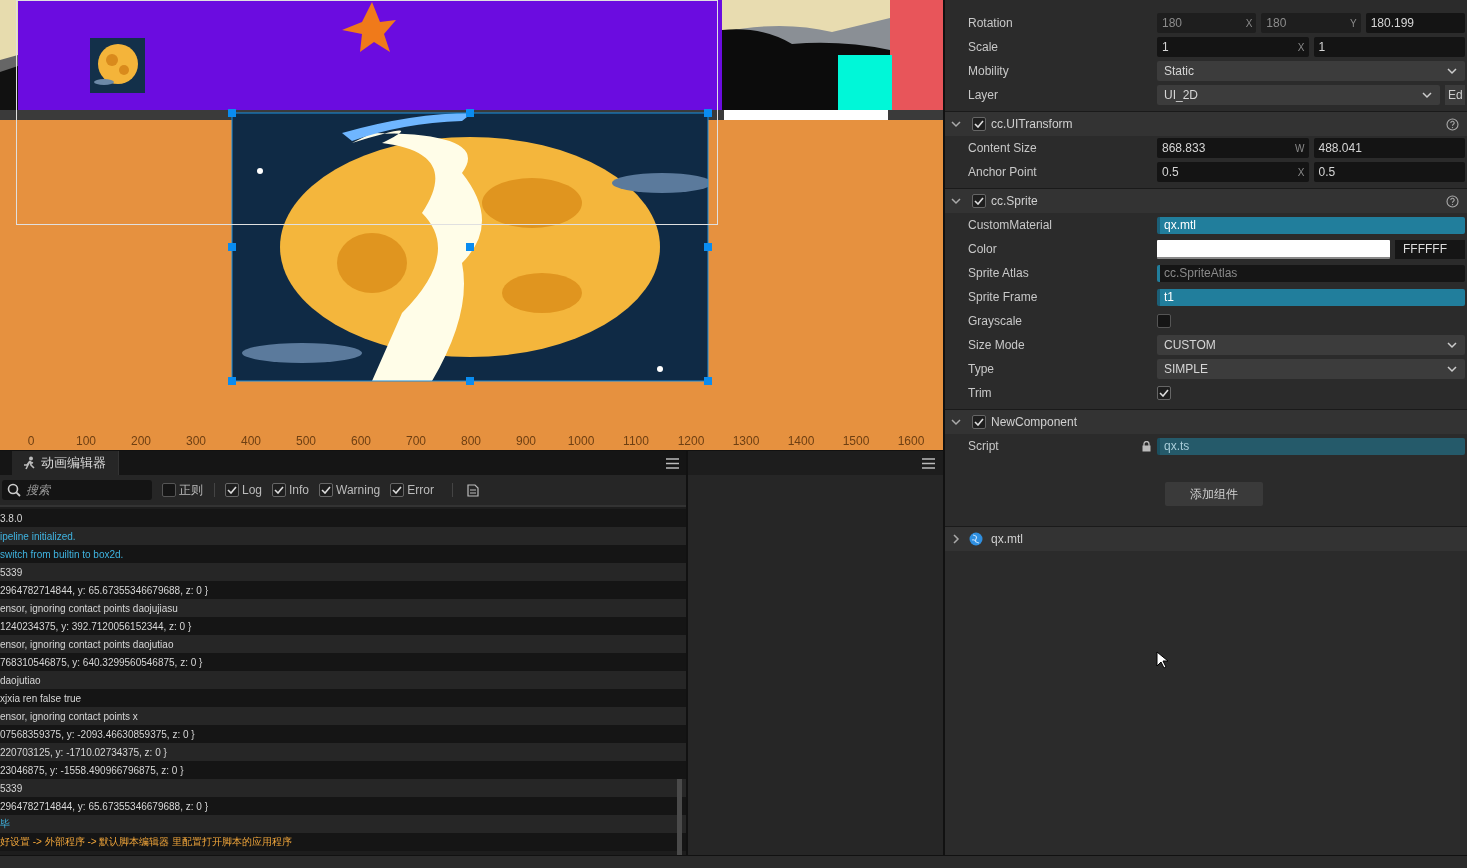  What do you see at coordinates (41, 698) in the screenshot?
I see `log-line: xjxia ren false true` at bounding box center [41, 698].